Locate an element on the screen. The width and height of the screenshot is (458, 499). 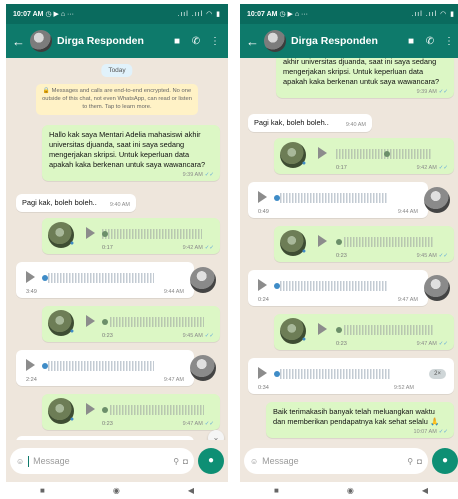
message-meta: 9:45 AM ✓✓ is located at coordinates (198, 336).